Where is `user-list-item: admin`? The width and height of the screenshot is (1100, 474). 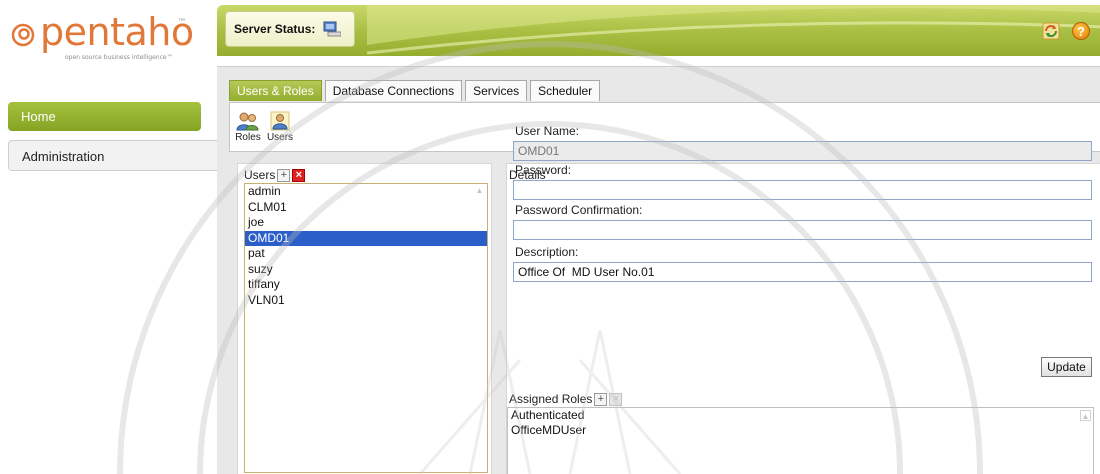 user-list-item: admin is located at coordinates (366, 192).